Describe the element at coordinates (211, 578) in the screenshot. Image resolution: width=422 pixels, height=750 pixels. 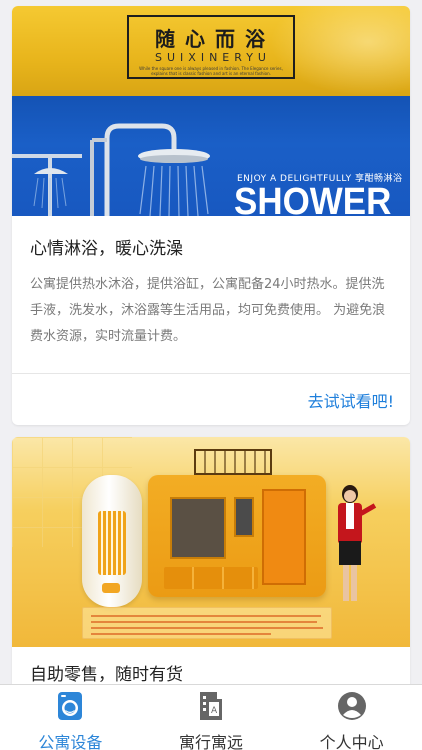
I see `machine-base` at that location.